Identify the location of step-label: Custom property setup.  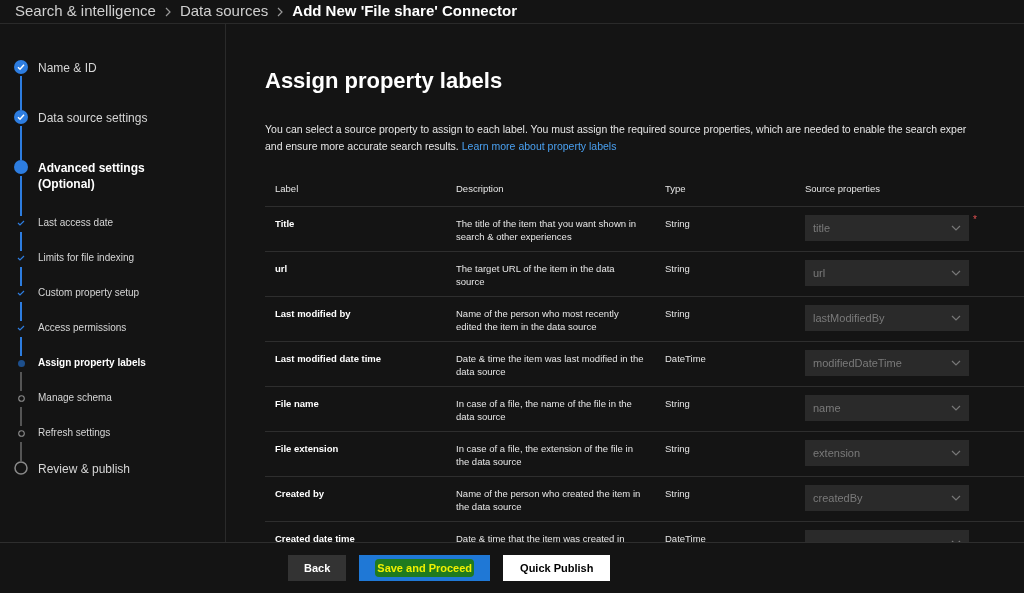
(113, 293).